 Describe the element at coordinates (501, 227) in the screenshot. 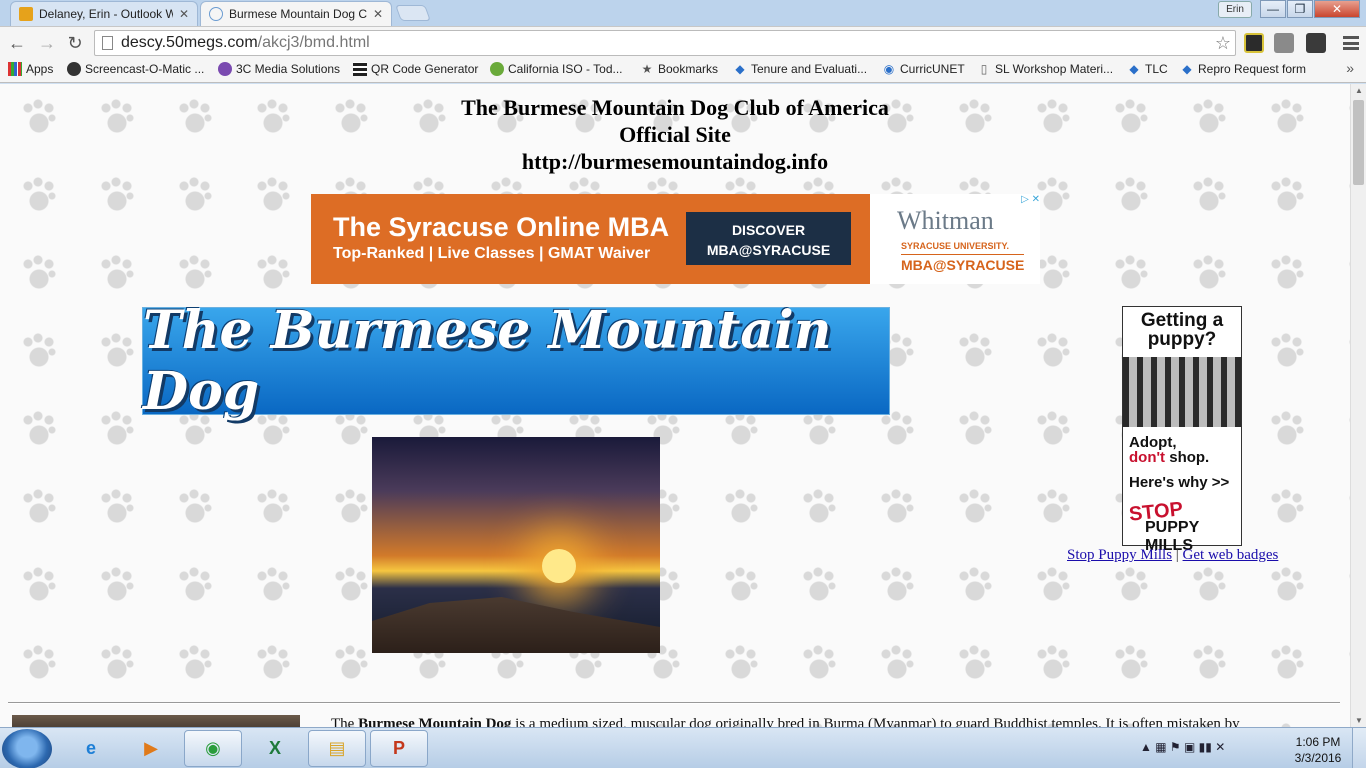

I see `ad-headline: The Syracuse Online MBA` at that location.